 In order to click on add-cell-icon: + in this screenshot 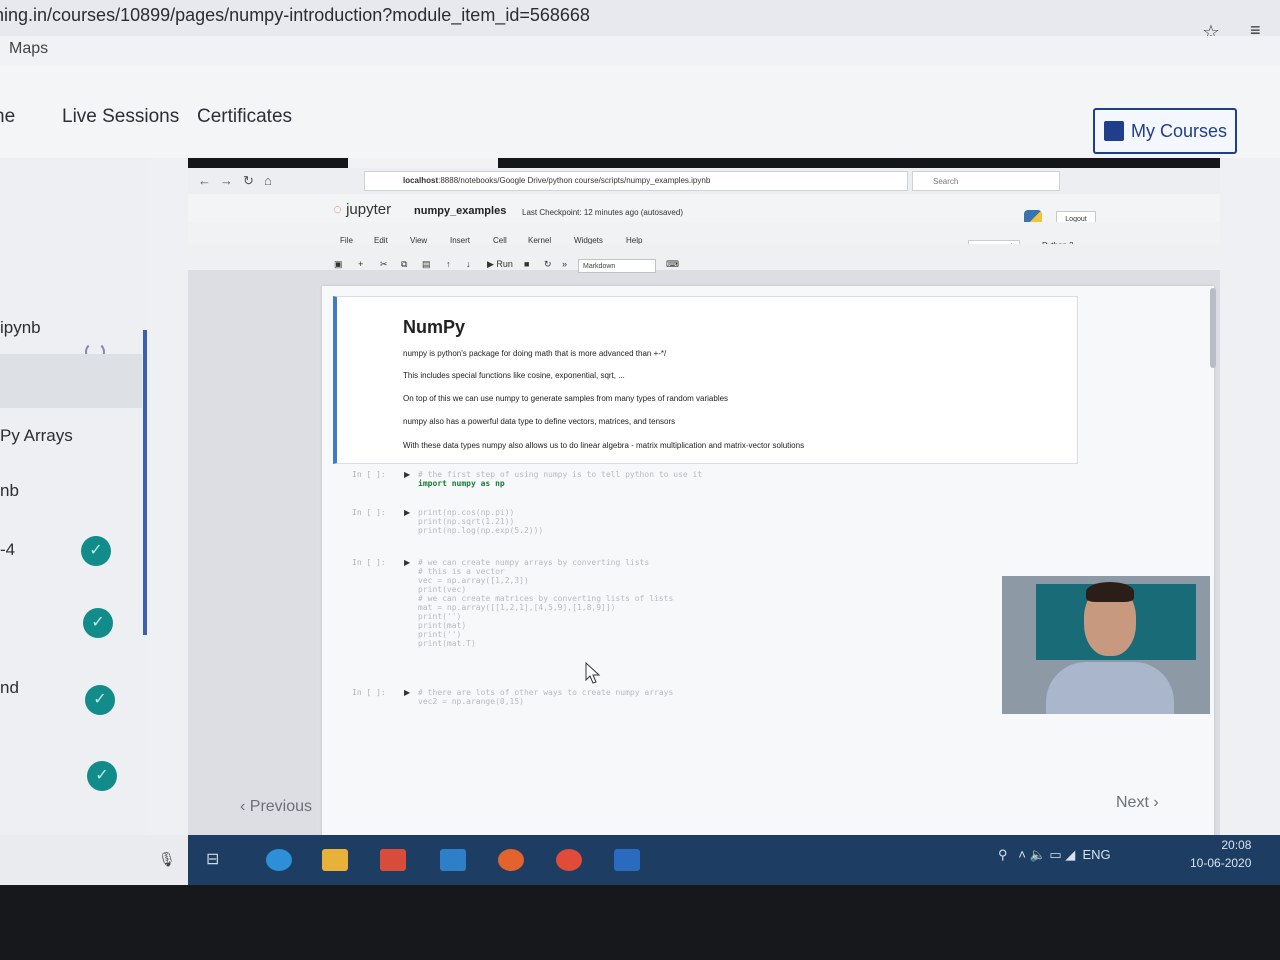, I will do `click(360, 264)`.